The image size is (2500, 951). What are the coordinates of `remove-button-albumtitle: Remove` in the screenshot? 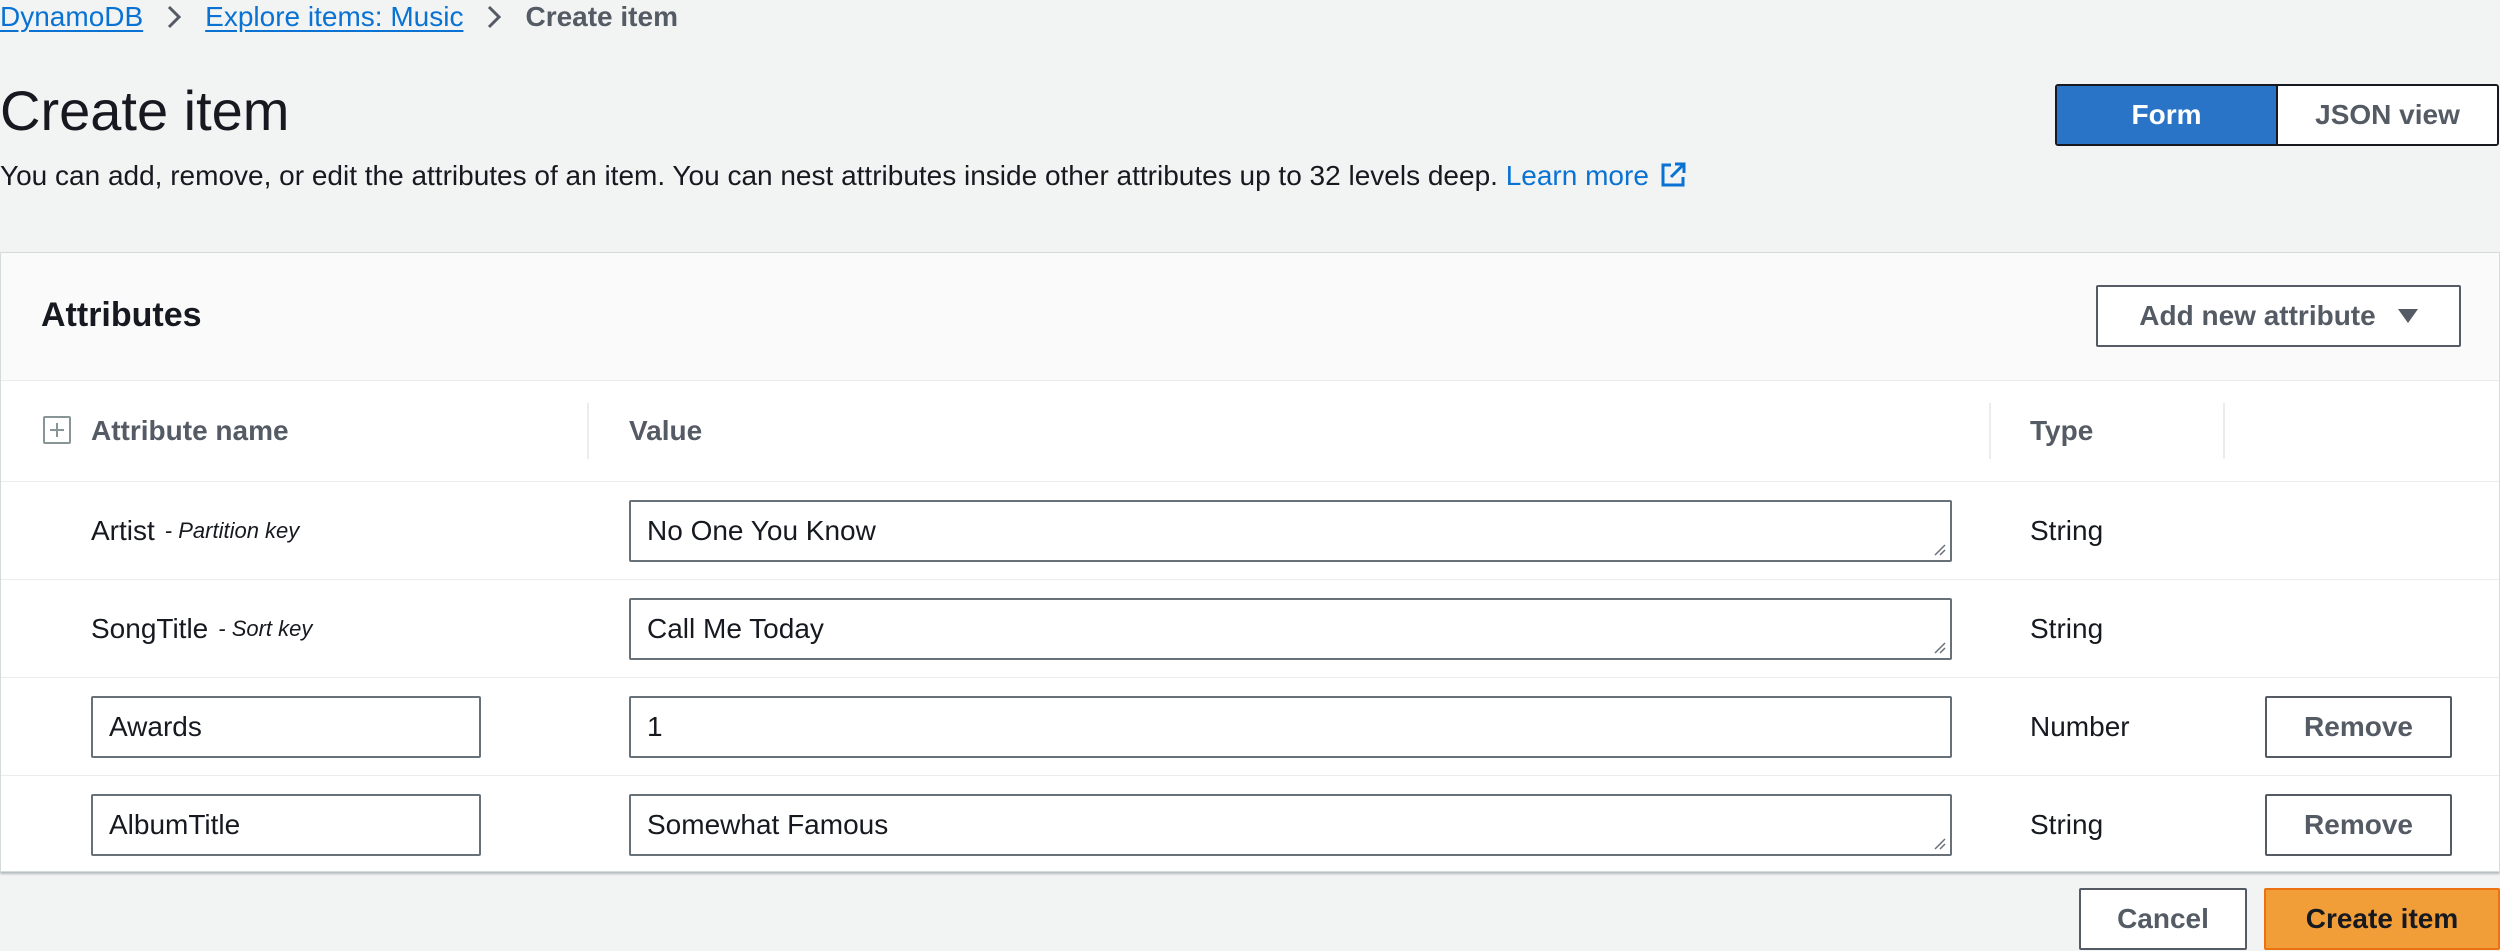 It's located at (2358, 825).